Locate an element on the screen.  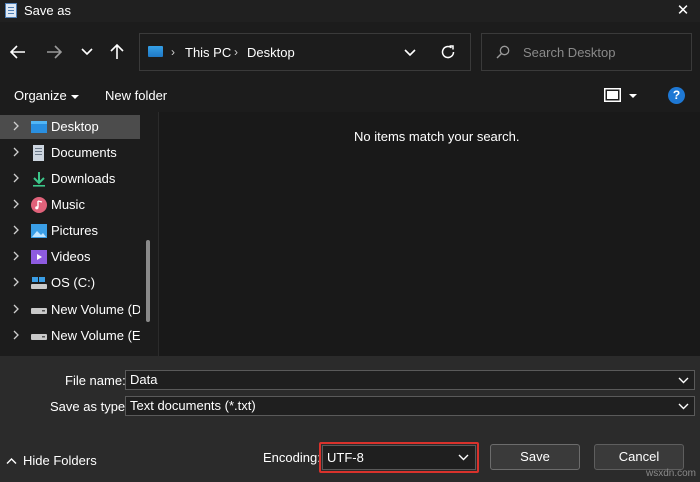
hide-folders-label: Hide Folders is located at coordinates (60, 460).